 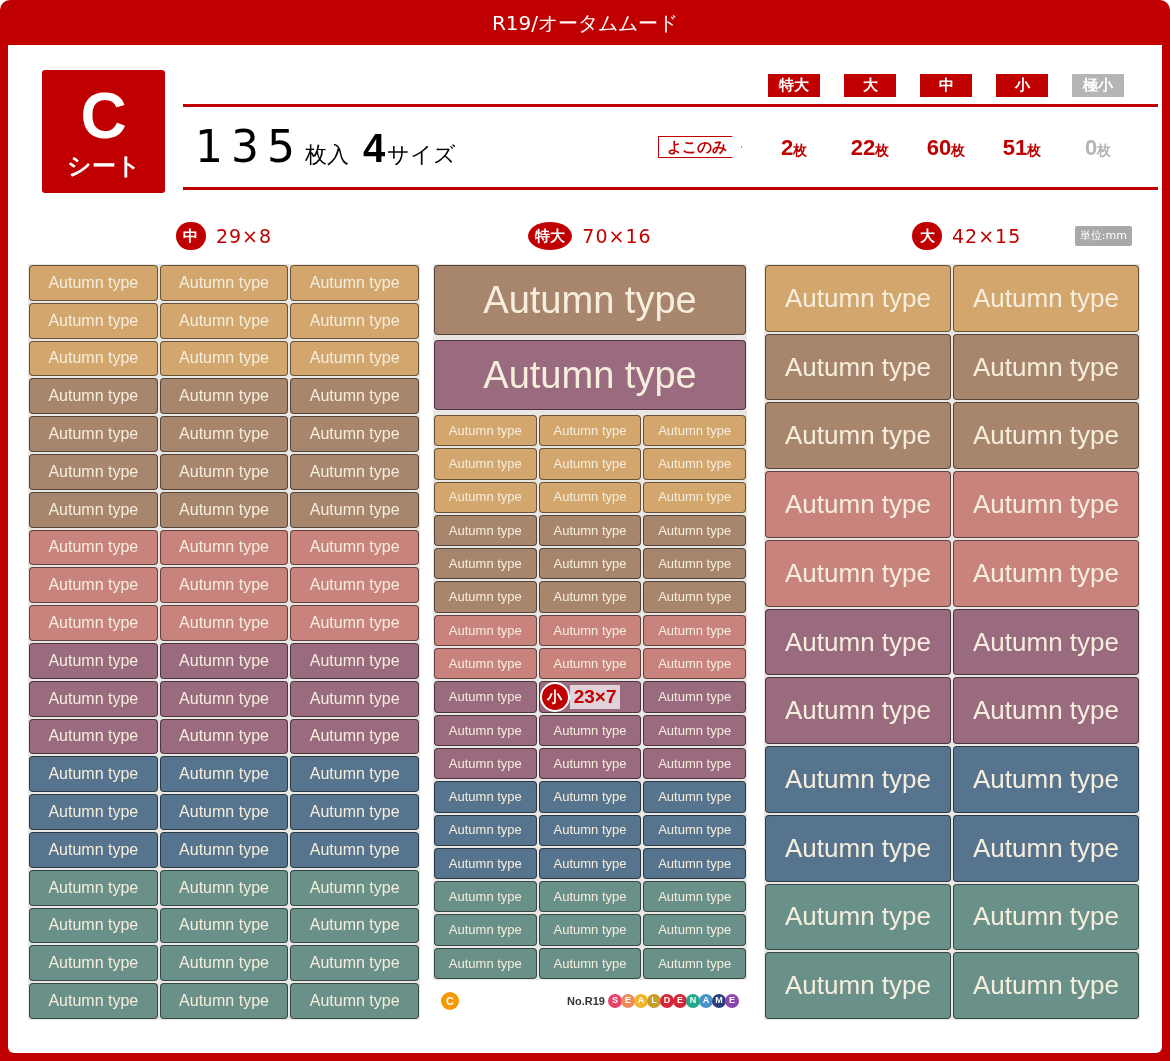 I want to click on badge-letter: C, so click(x=103, y=115).